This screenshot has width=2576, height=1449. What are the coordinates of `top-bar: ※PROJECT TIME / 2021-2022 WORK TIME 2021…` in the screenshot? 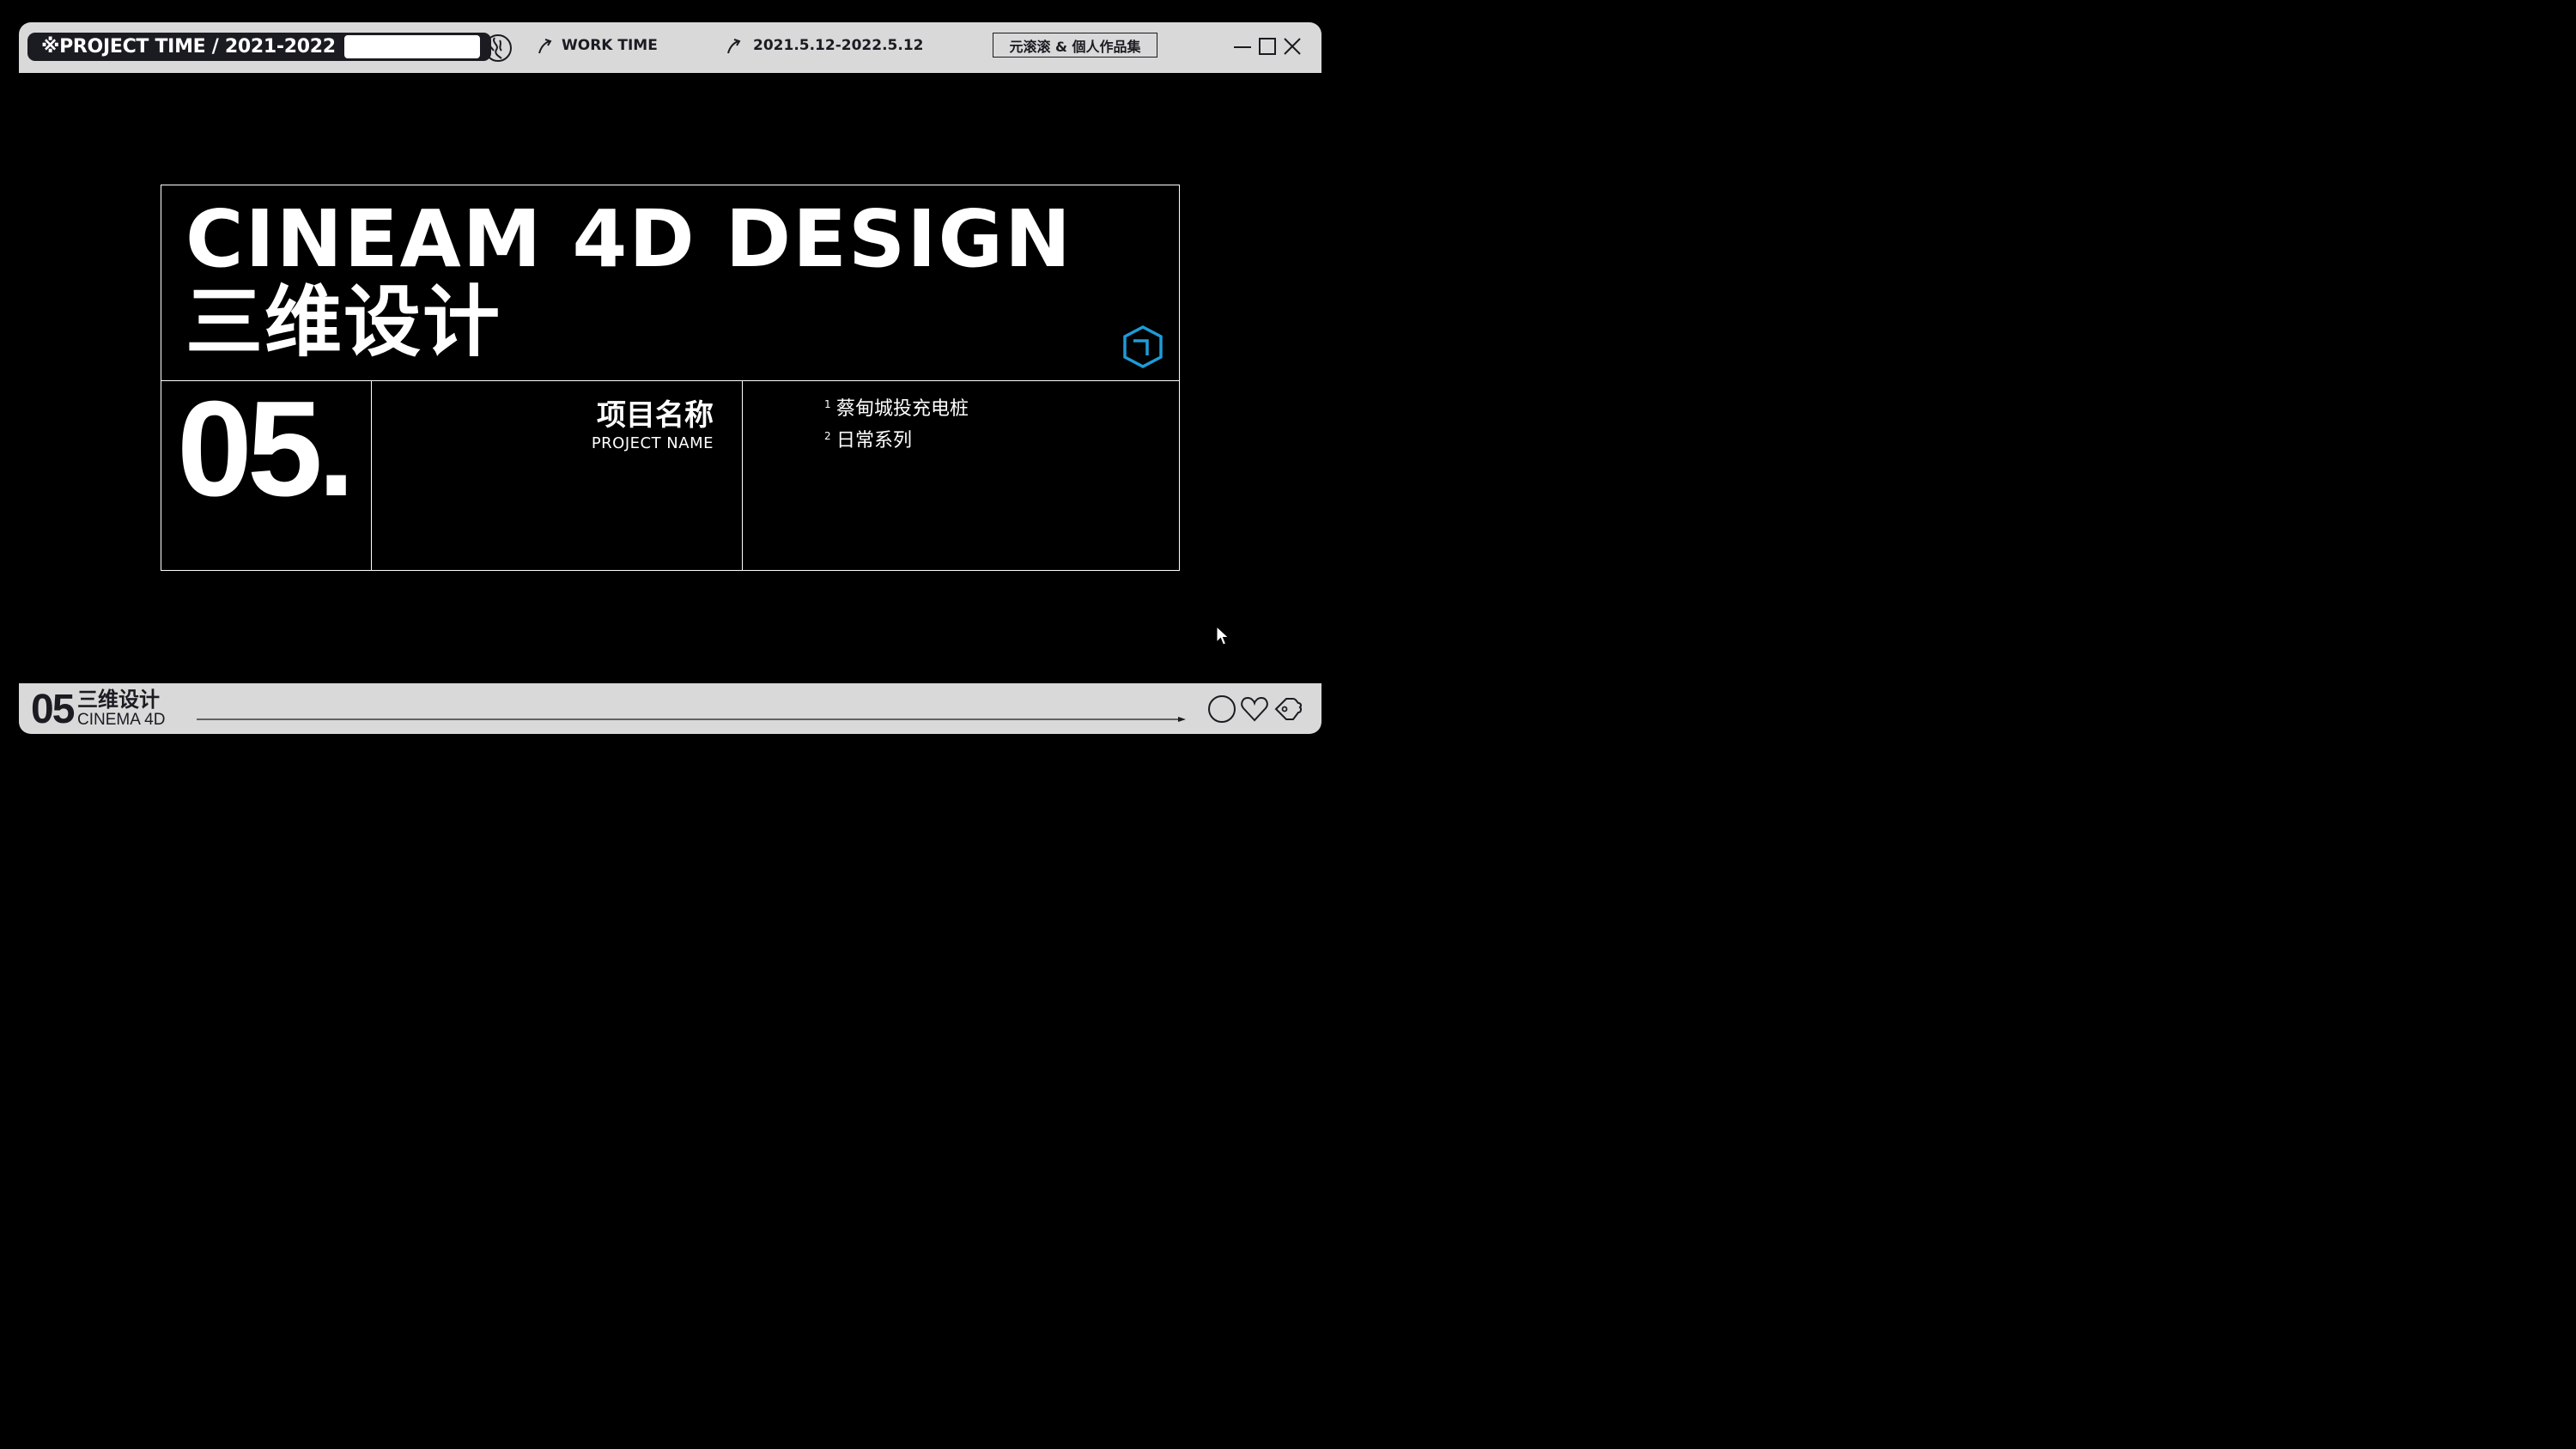 It's located at (670, 47).